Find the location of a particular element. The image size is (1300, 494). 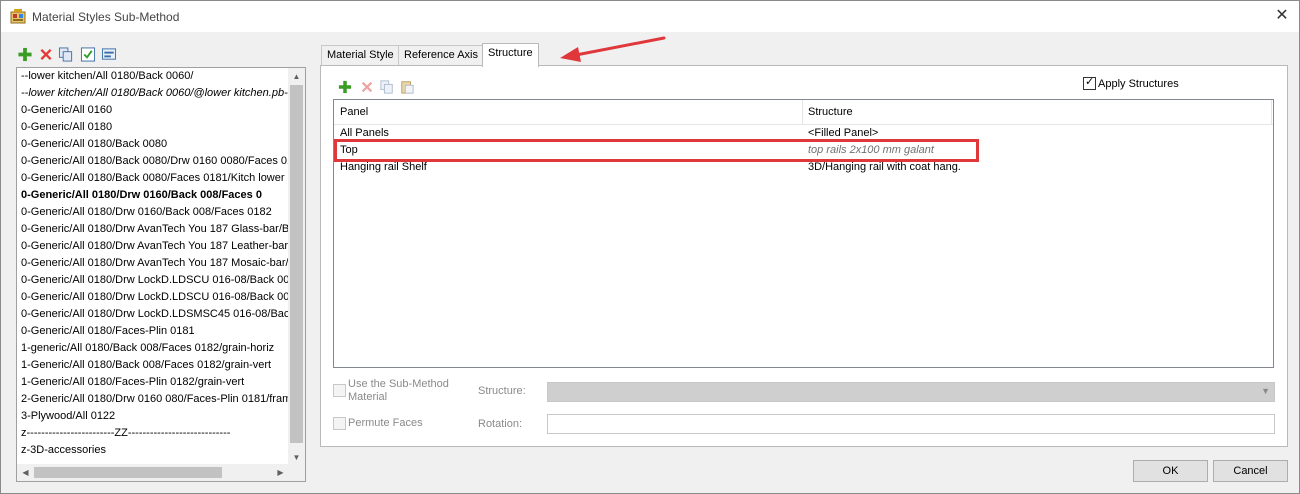

add-structure-icon is located at coordinates (345, 87).